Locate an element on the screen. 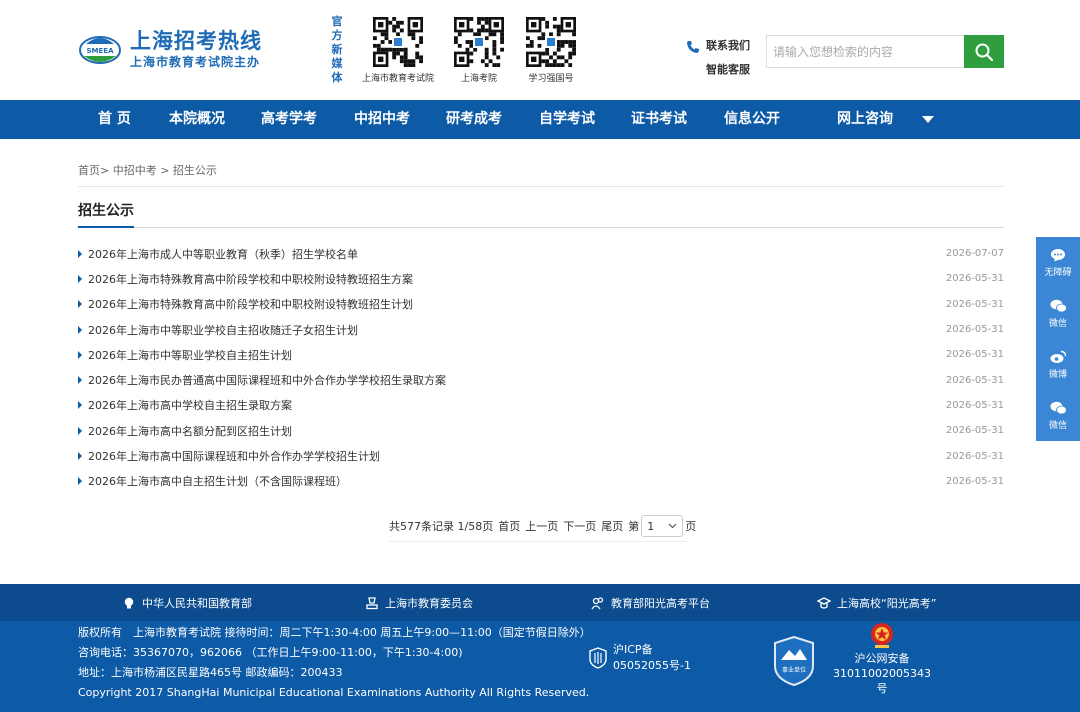  first-page-link: 首页 is located at coordinates (509, 526).